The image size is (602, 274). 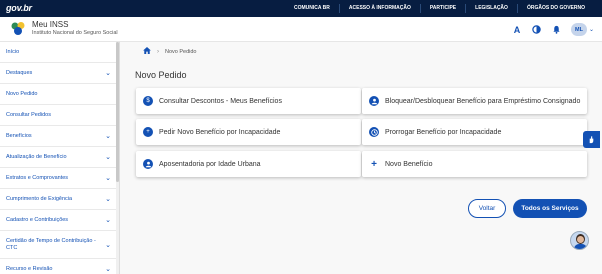 I want to click on sidebar-item-atualizacao-beneficio: Atualização de Benefício ⌄, so click(x=59, y=157).